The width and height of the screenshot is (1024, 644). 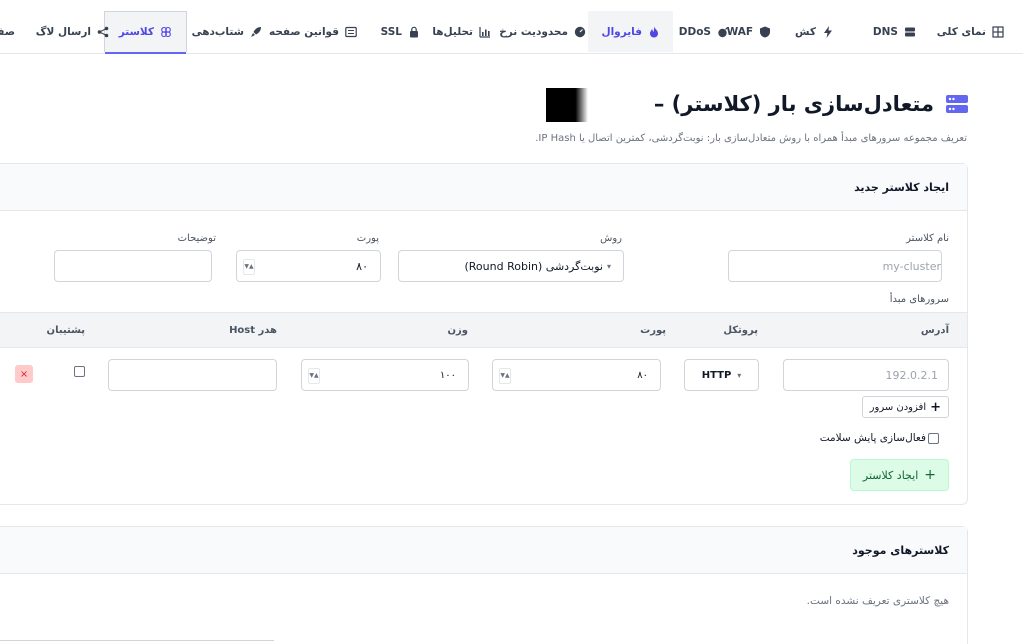 I want to click on cluster-name-input: my-cluster, so click(x=836, y=266).